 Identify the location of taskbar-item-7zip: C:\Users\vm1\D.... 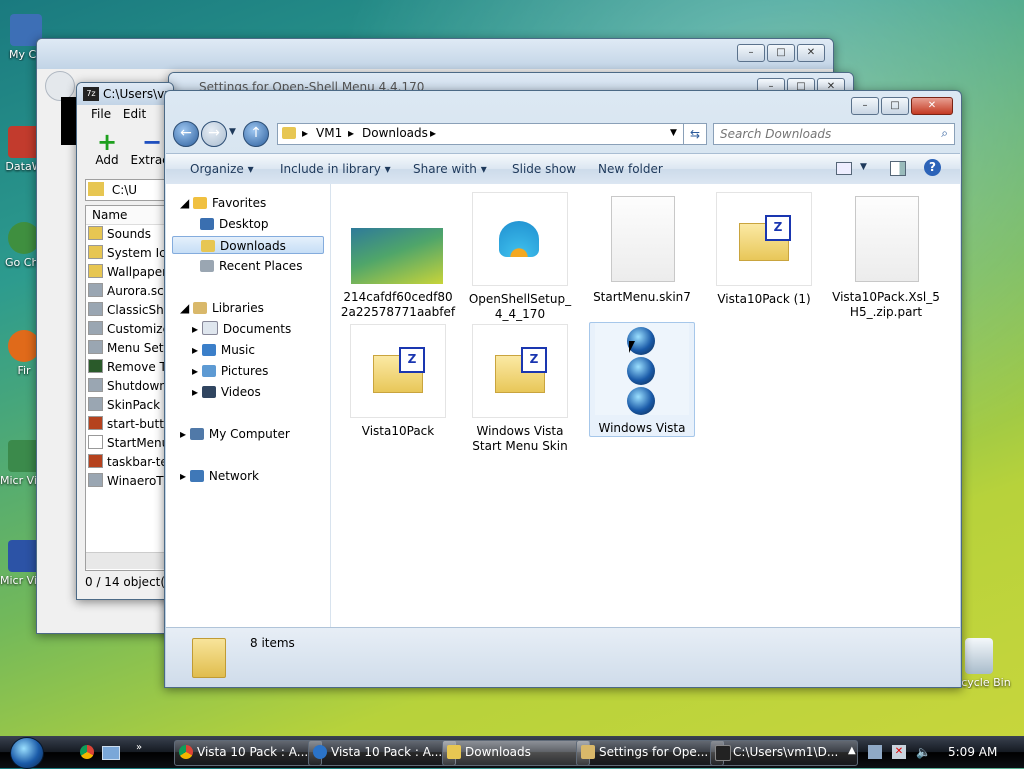
(784, 753).